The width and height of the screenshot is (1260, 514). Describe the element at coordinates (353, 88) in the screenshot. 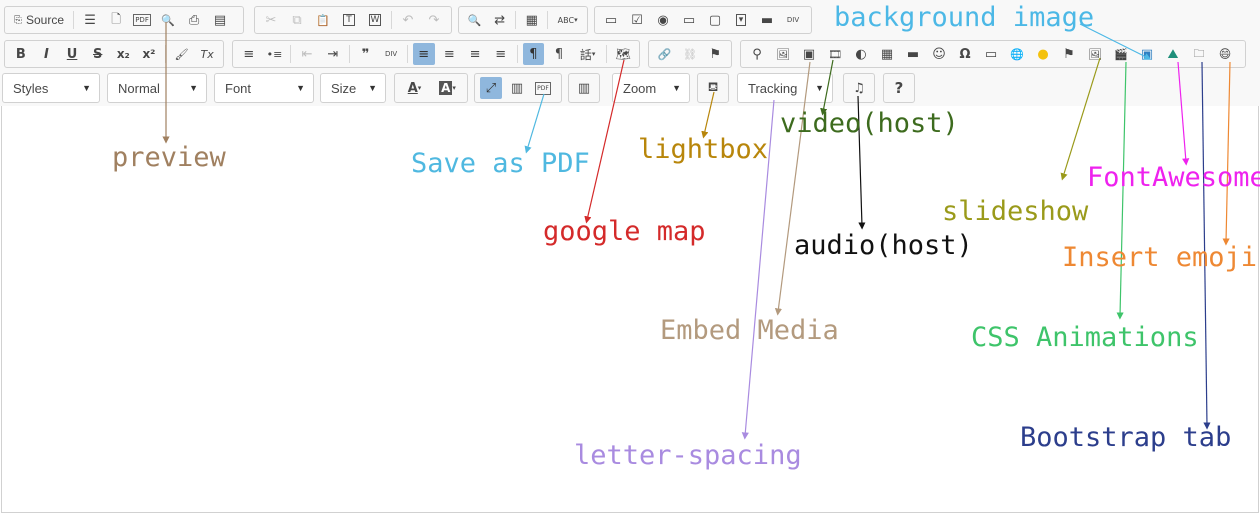

I see `size-dropdown: Size ▼` at that location.